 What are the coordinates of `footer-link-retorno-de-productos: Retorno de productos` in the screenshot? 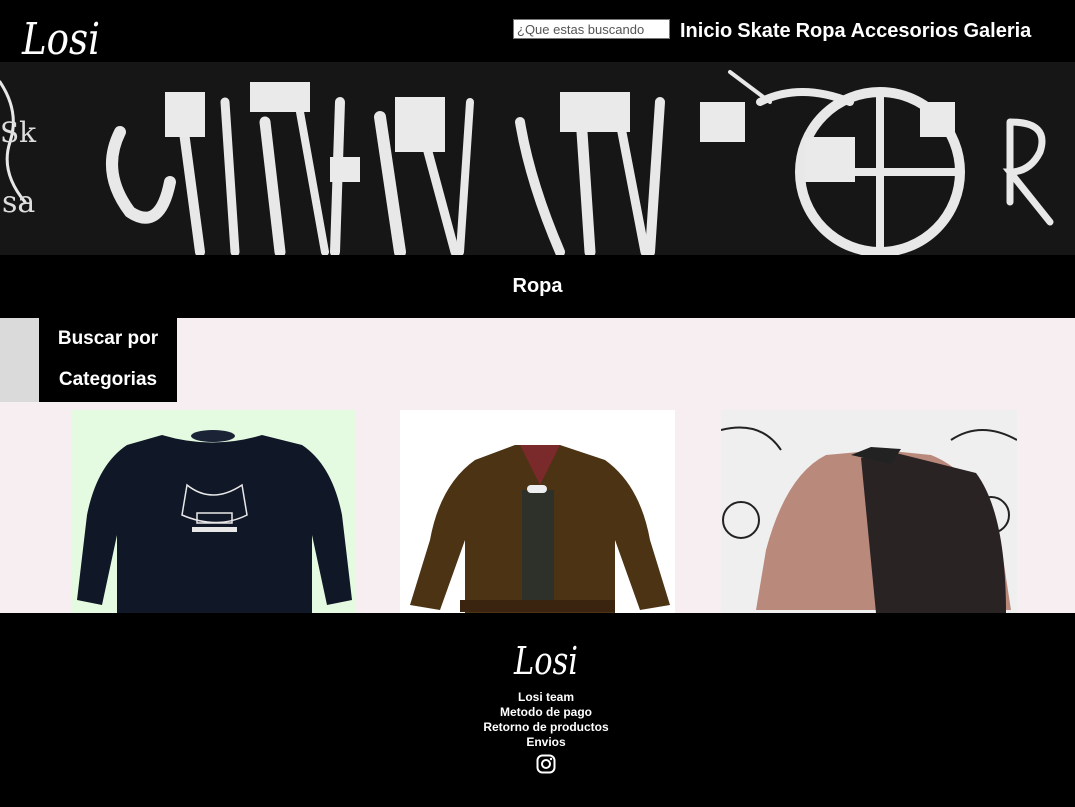 It's located at (537, 727).